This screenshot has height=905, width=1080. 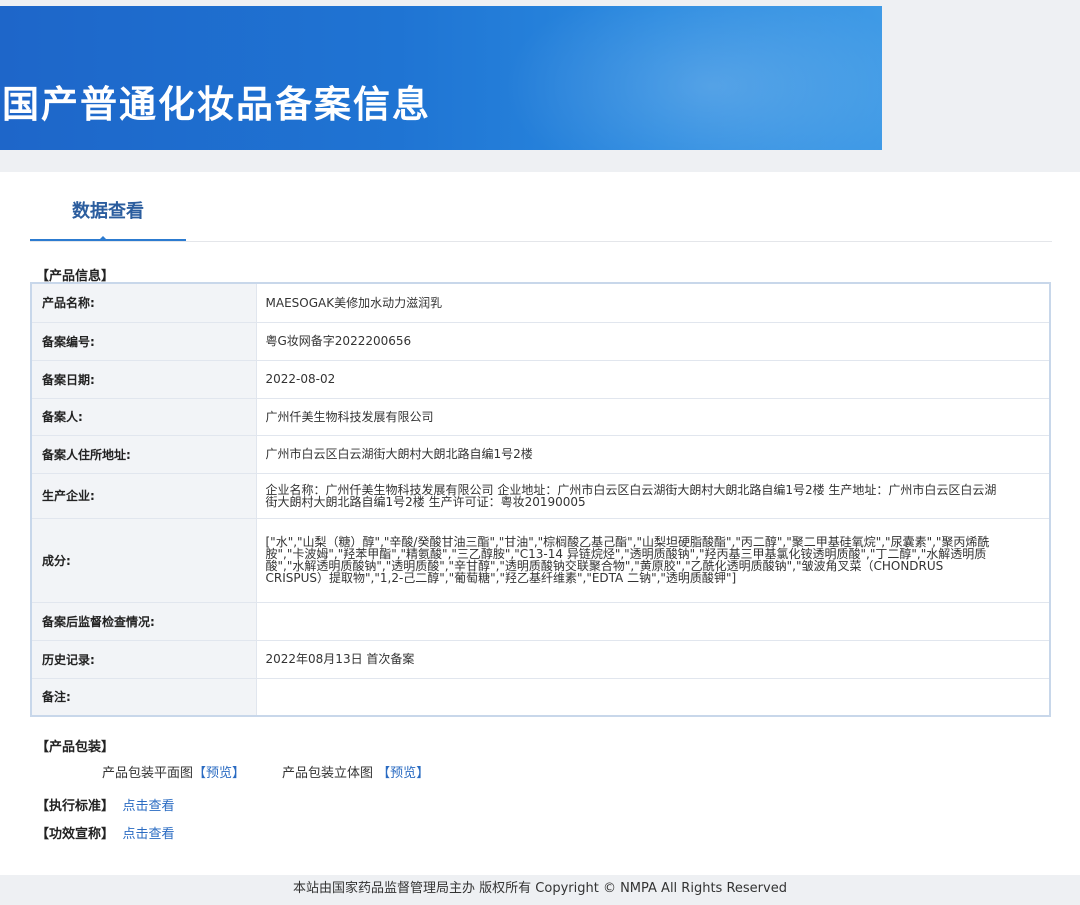 I want to click on row-key: 备案人住所地址:, so click(x=143, y=454).